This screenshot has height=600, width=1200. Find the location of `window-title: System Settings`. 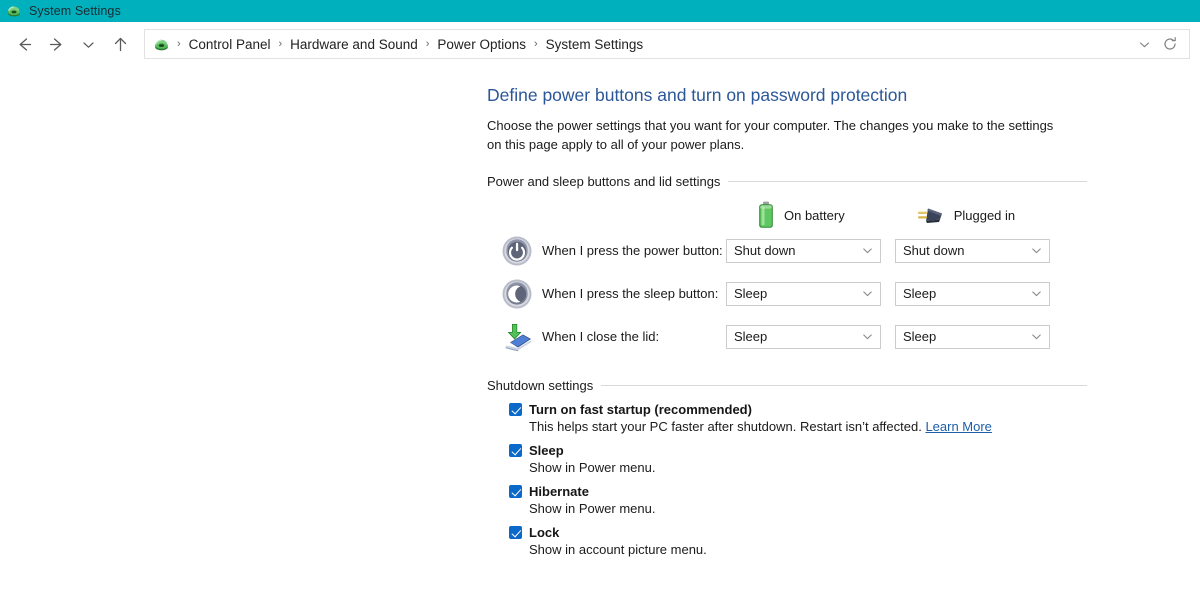

window-title: System Settings is located at coordinates (75, 11).